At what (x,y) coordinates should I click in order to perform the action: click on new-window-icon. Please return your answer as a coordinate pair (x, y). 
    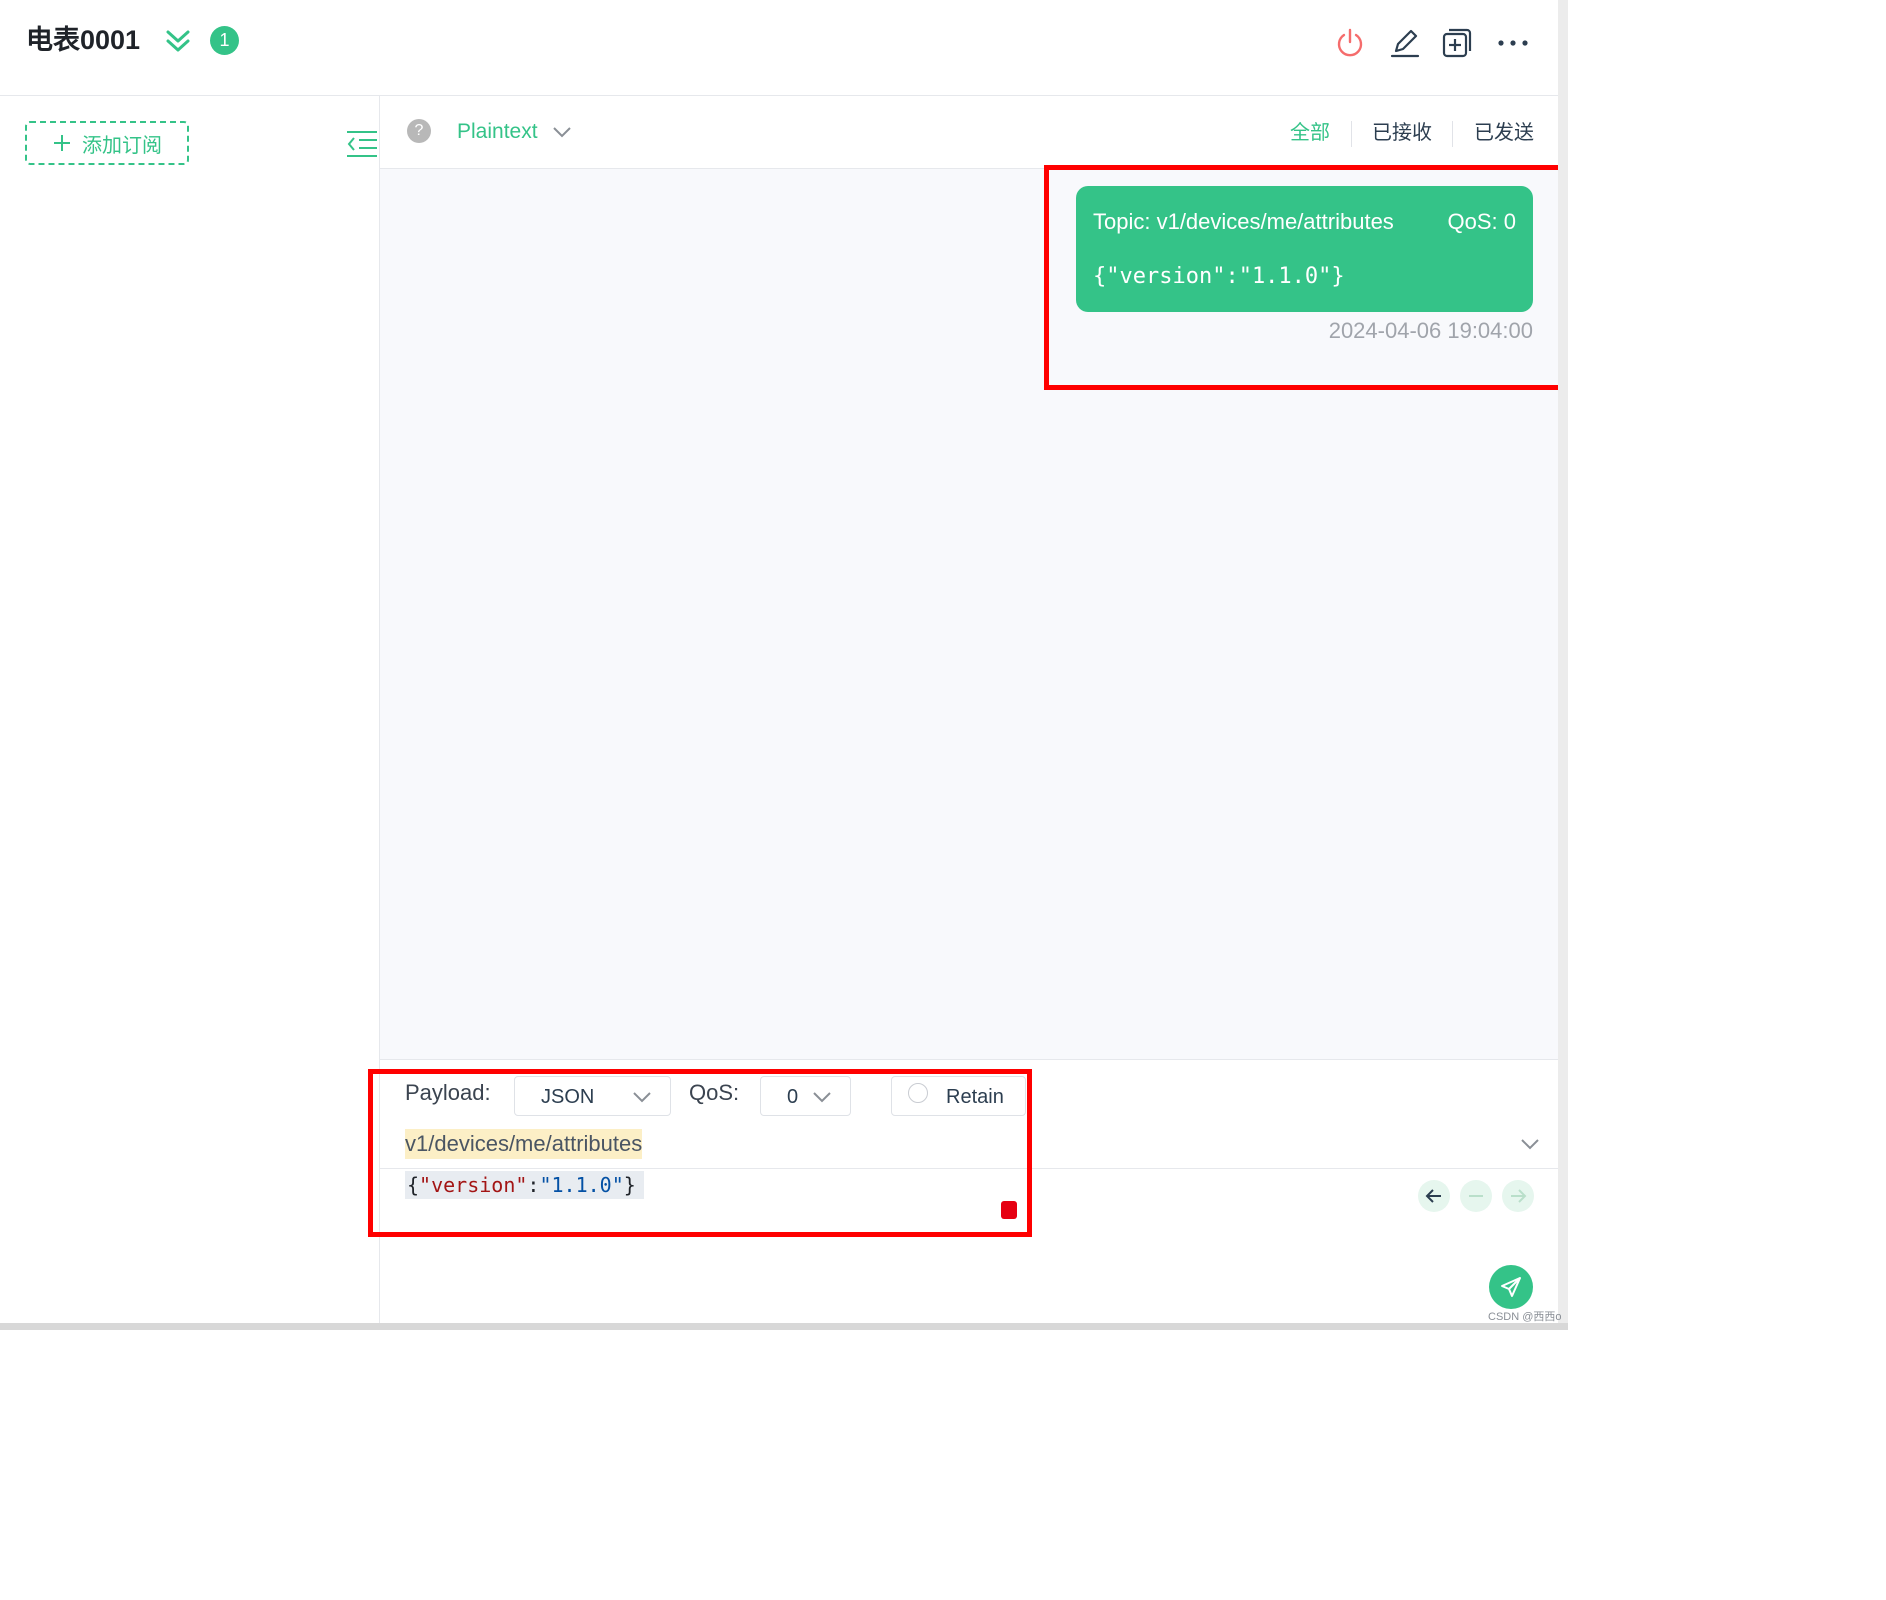
    Looking at the image, I should click on (1457, 43).